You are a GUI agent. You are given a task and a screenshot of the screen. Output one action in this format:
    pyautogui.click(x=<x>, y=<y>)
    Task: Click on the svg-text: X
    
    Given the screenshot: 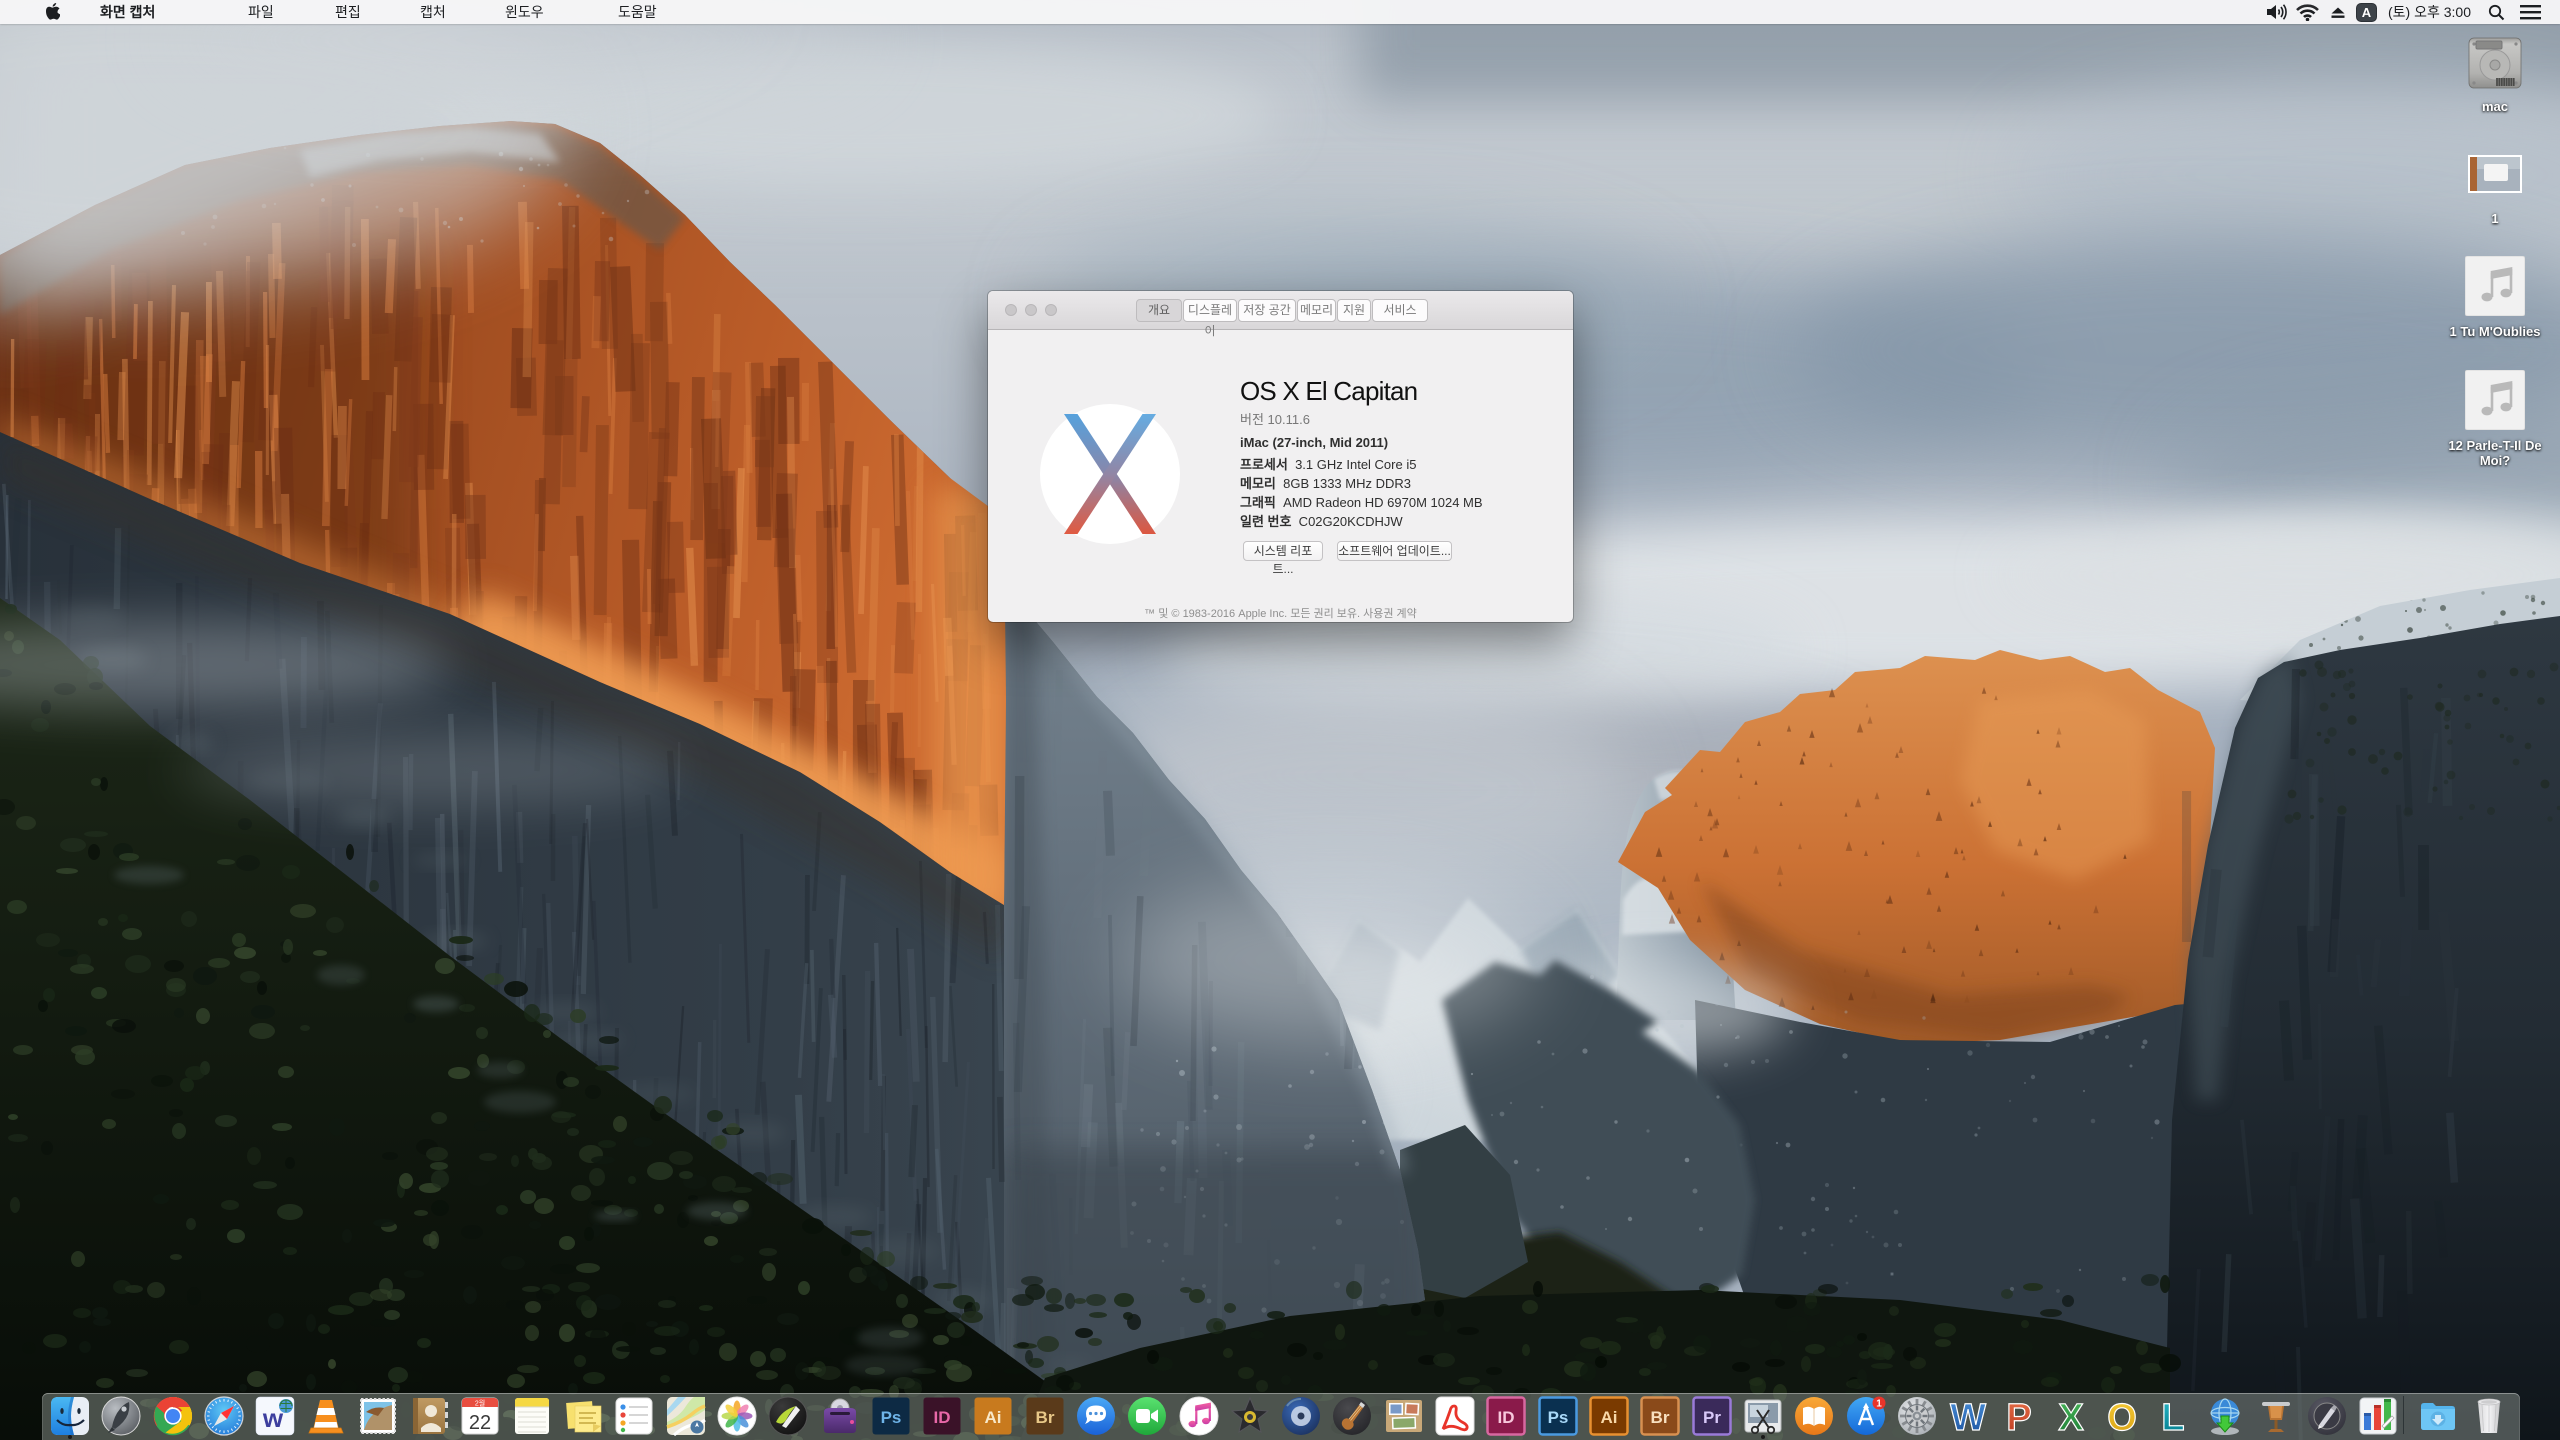 What is the action you would take?
    pyautogui.click(x=2071, y=1416)
    